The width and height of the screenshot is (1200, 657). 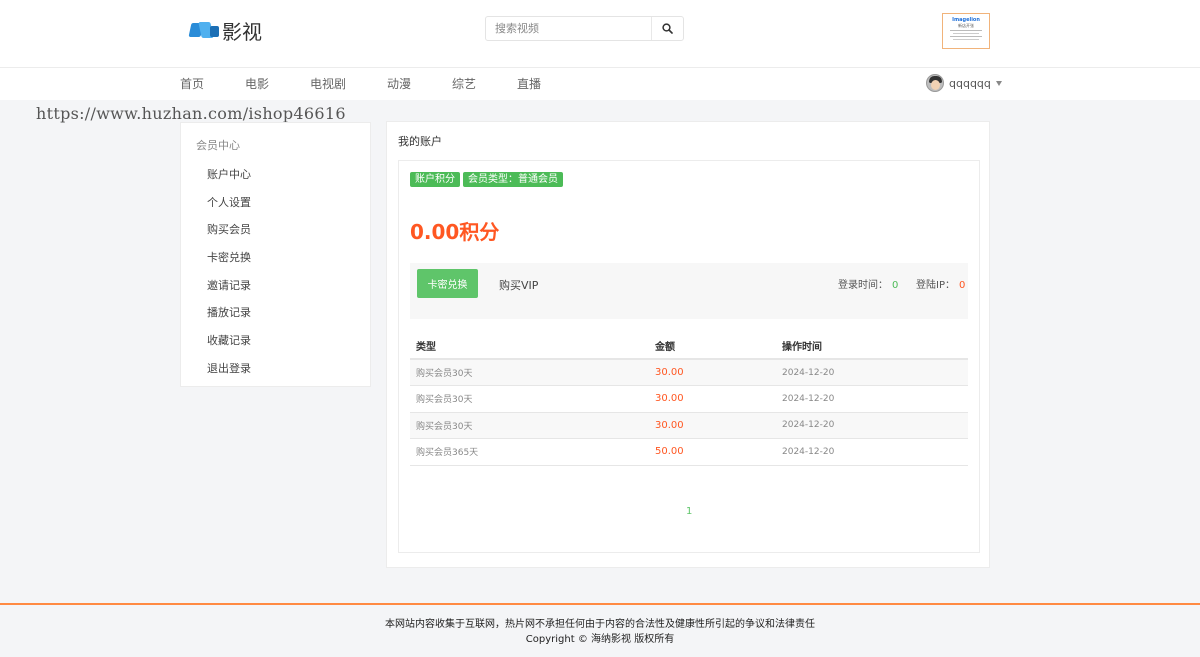 I want to click on sidebar-item-invites: 邀请记录, so click(x=229, y=285).